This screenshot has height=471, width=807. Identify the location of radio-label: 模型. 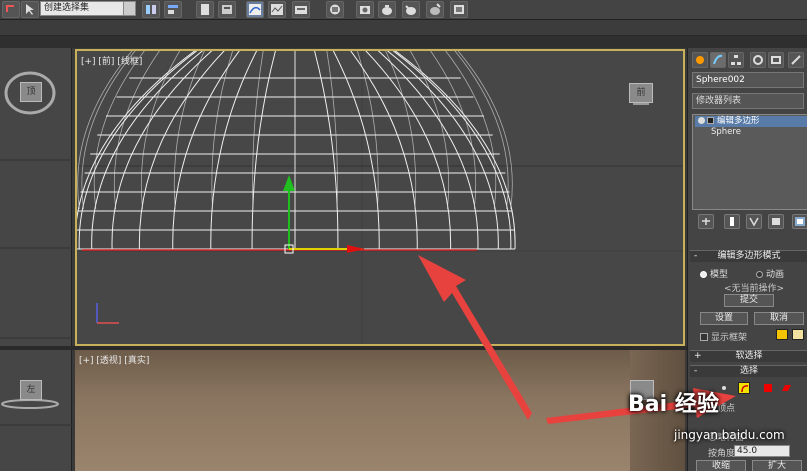
(719, 275).